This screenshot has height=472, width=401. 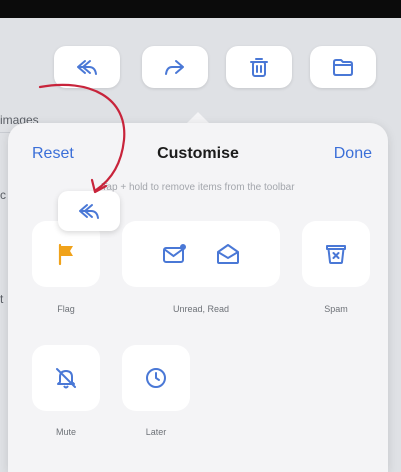 I want to click on reply-button, so click(x=87, y=67).